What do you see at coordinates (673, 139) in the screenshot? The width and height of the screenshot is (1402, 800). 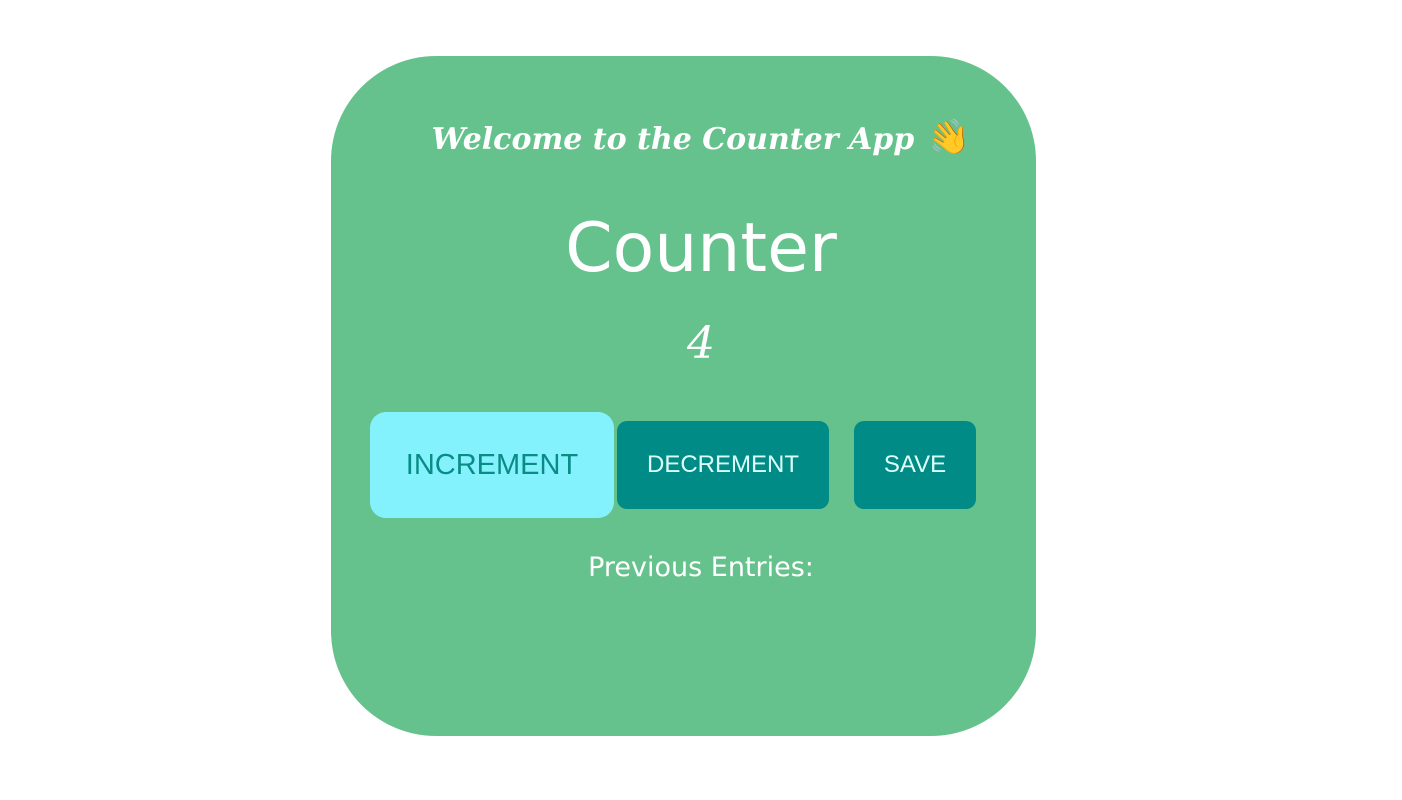 I see `welcome-text: Welcome to the Counter App` at bounding box center [673, 139].